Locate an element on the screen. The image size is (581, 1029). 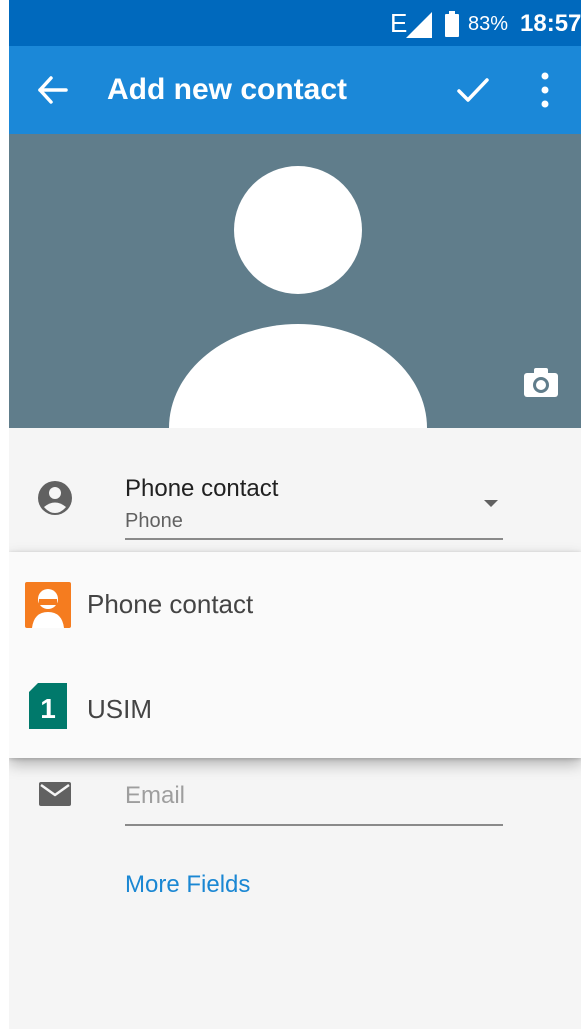
menu-item-label: USIM is located at coordinates (119, 709).